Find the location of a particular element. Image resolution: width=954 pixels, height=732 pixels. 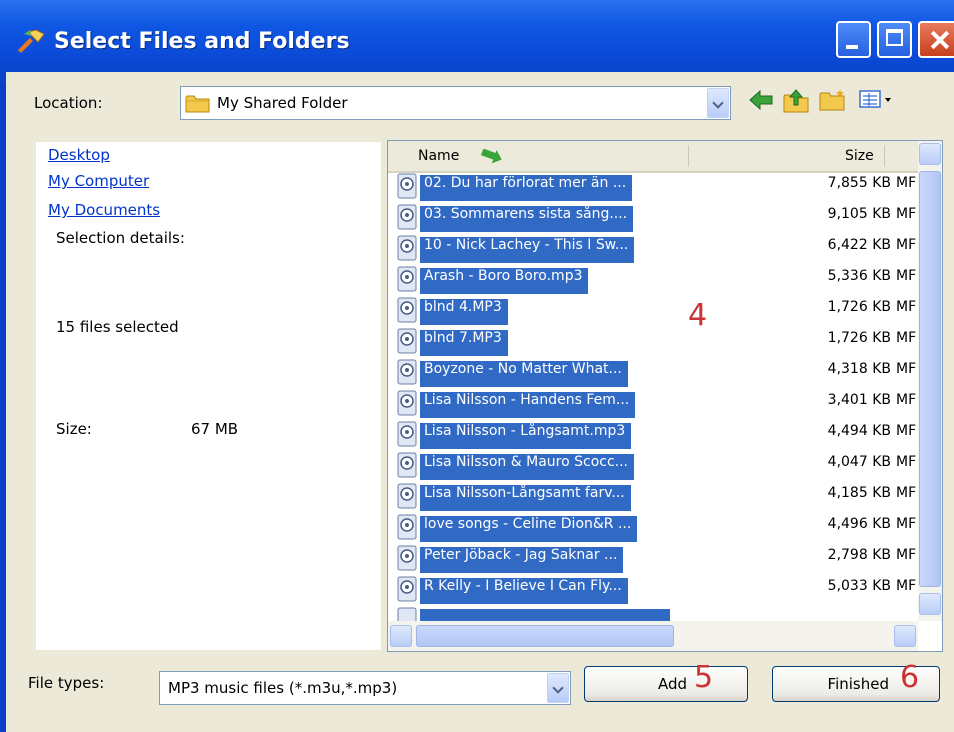

file-size: 1,726 KB is located at coordinates (859, 307).